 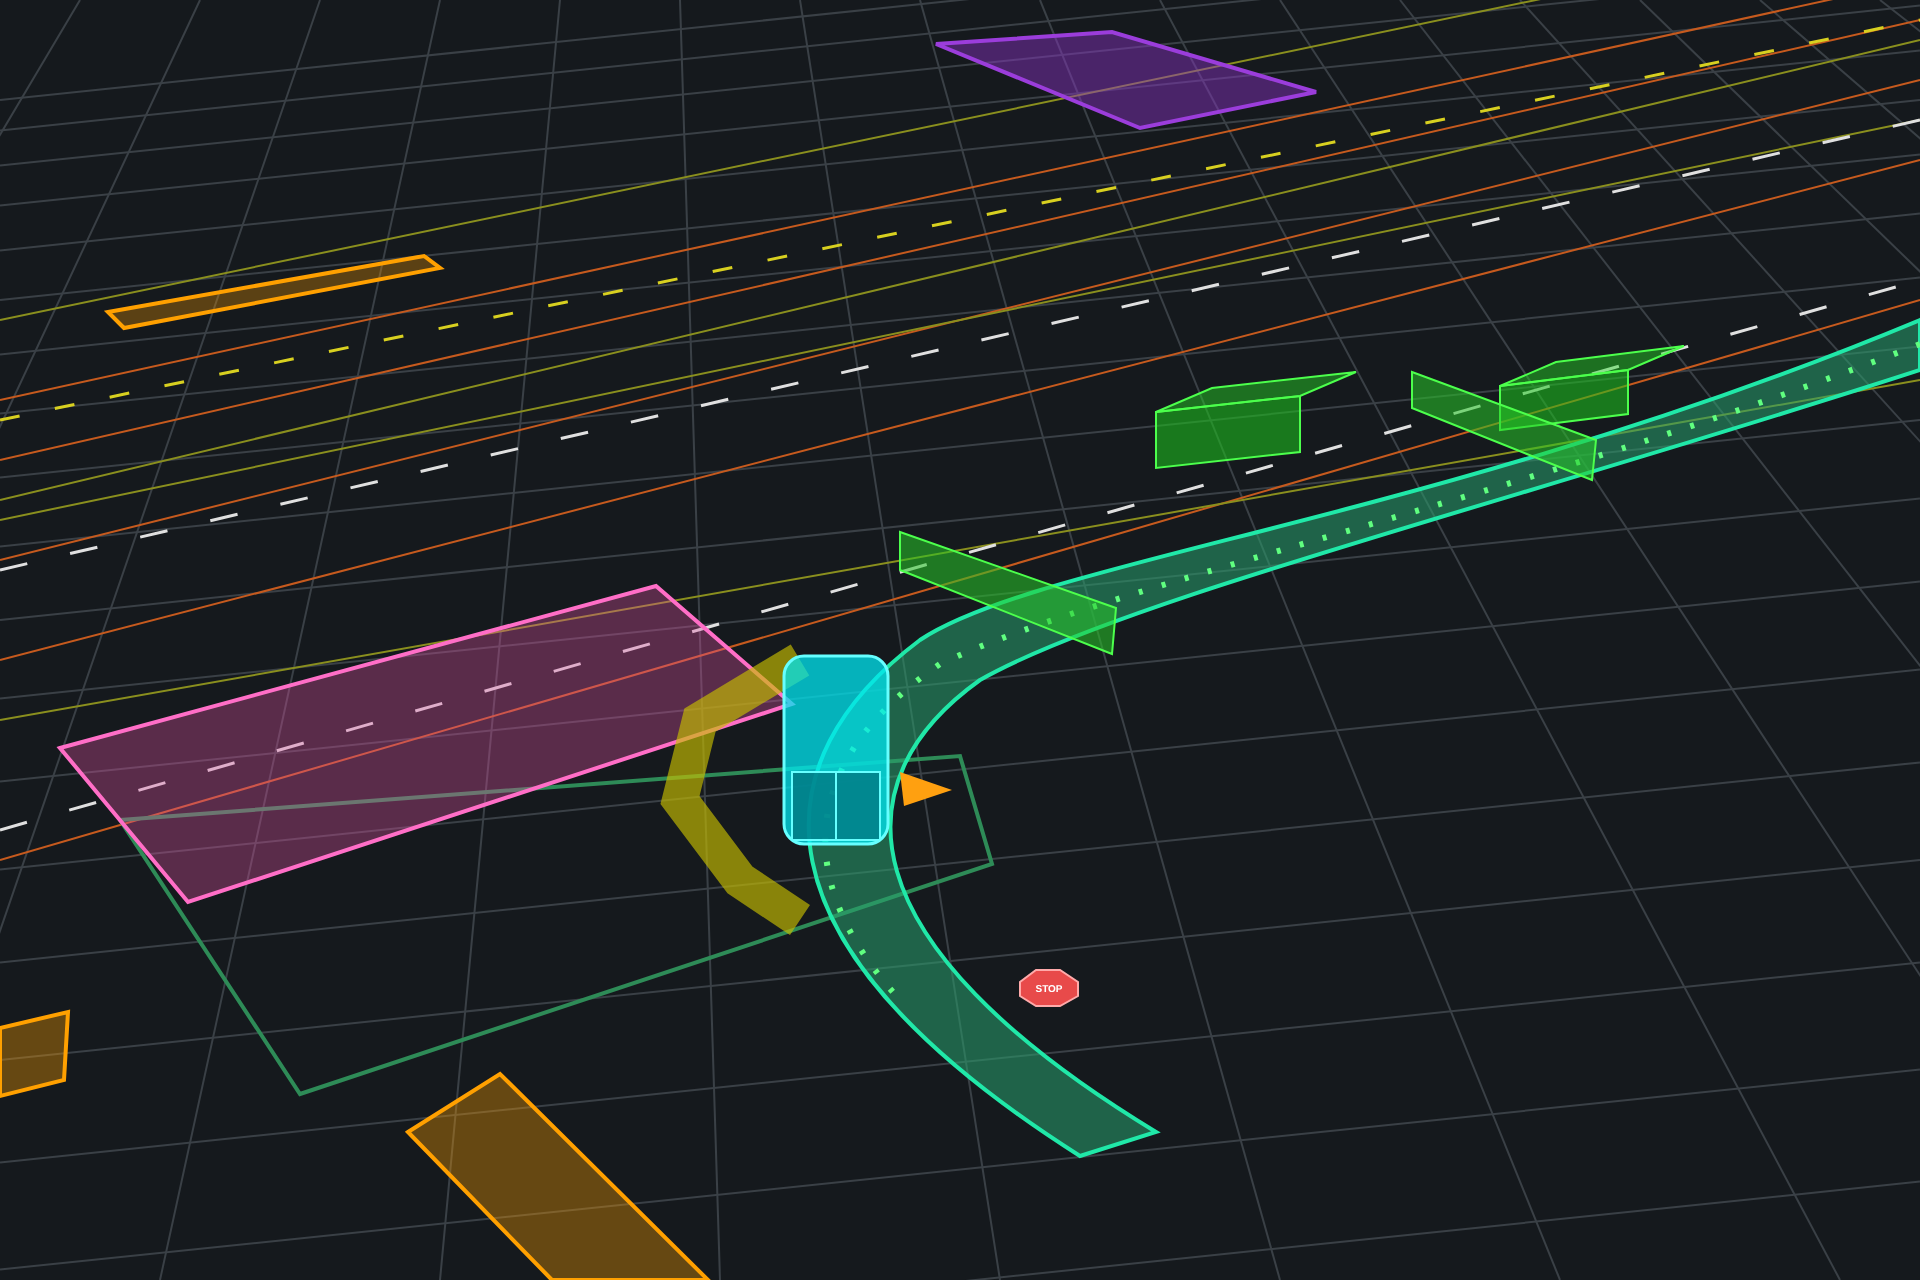 I want to click on triangle-marker, so click(x=926, y=789).